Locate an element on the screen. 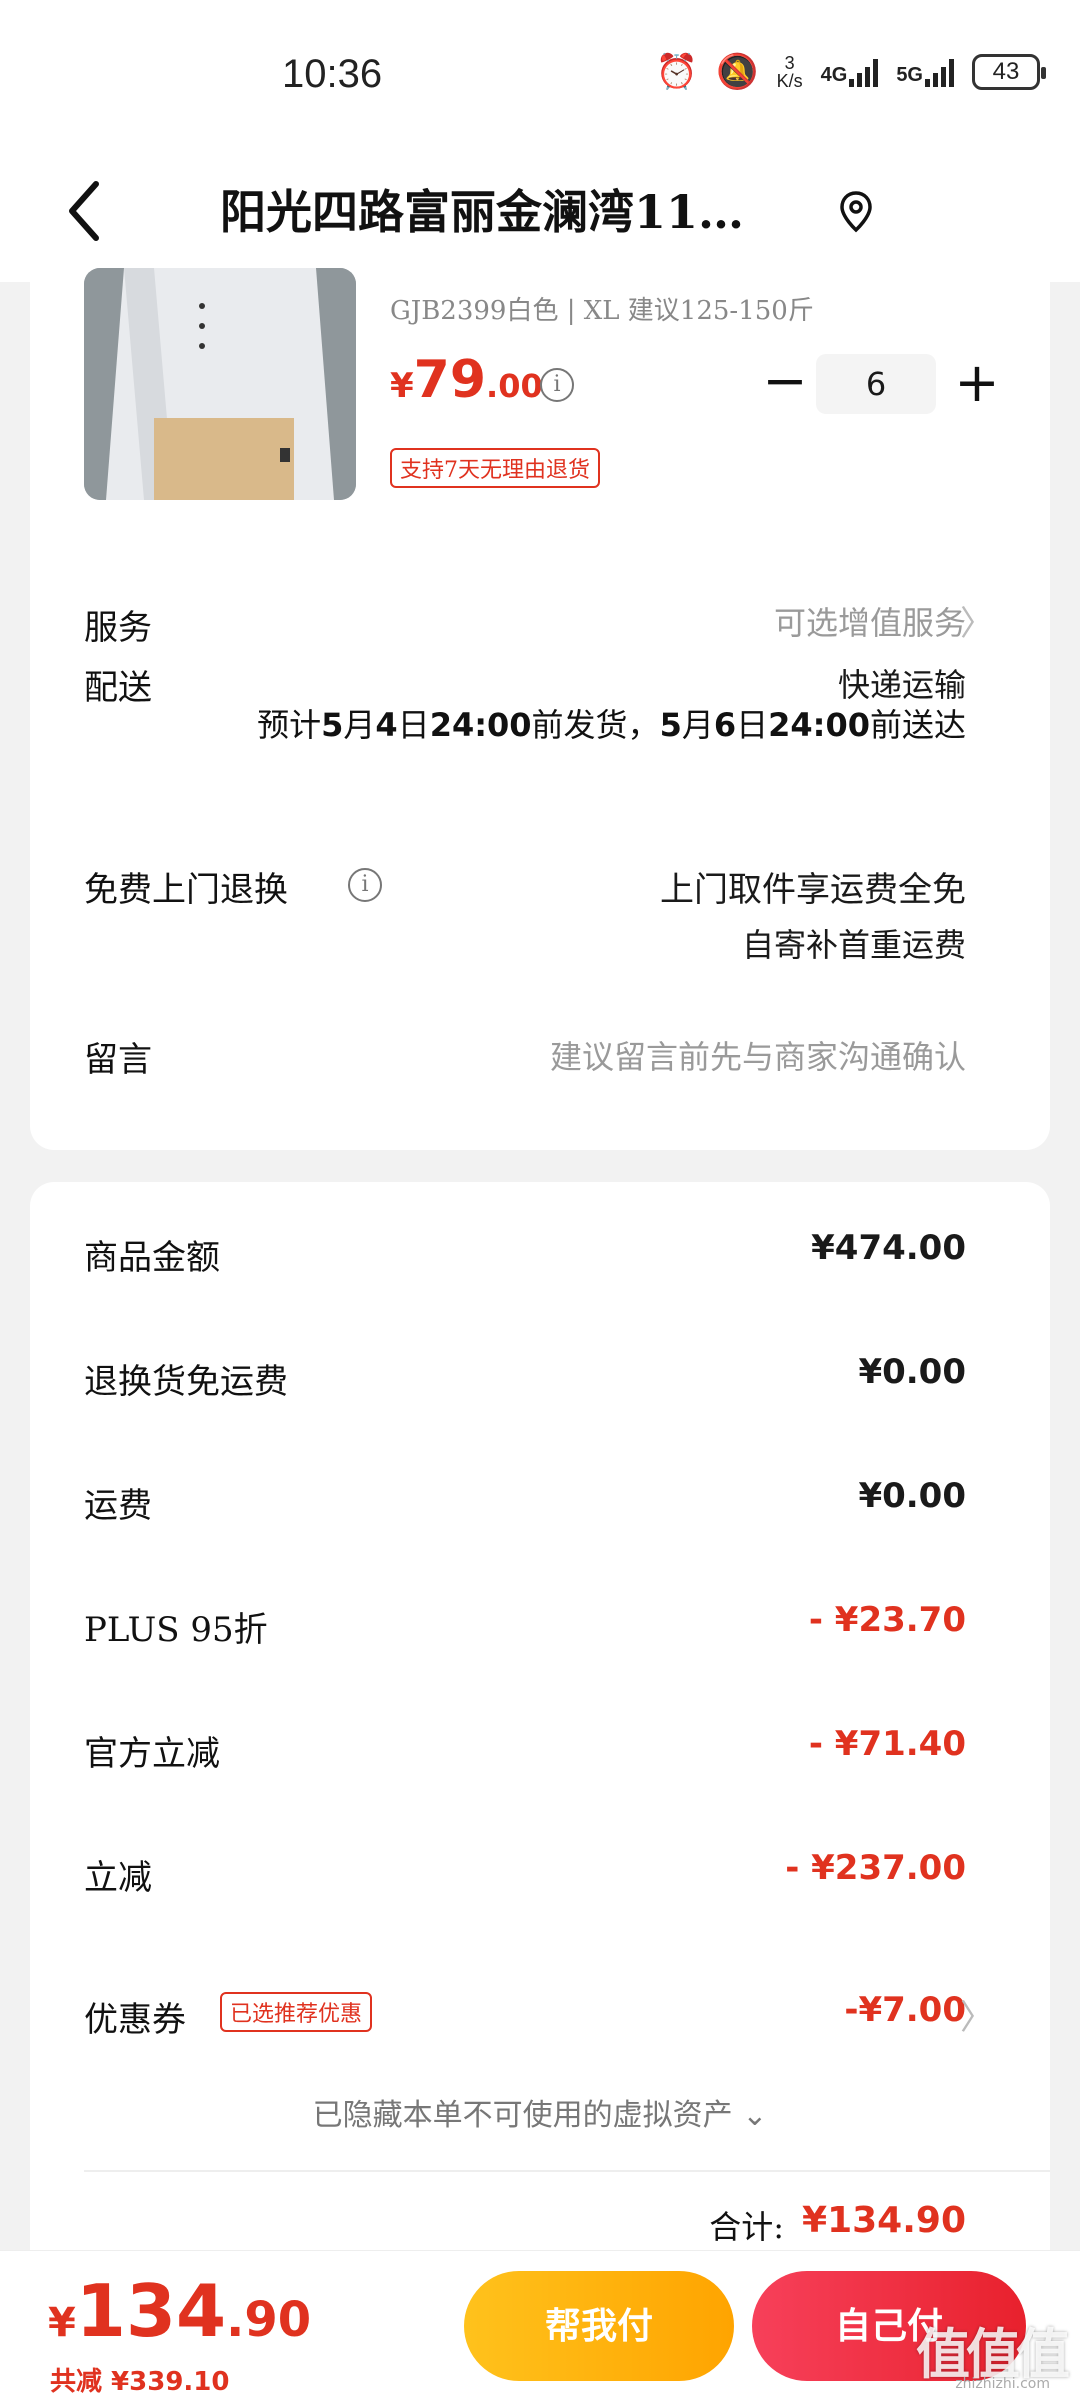 This screenshot has height=2400, width=1080. free-return-value: 上门取件享运费全免 is located at coordinates (813, 890).